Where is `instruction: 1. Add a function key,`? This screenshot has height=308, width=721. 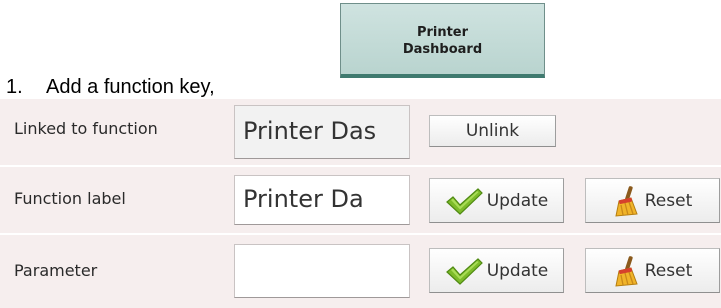 instruction: 1. Add a function key, is located at coordinates (110, 87).